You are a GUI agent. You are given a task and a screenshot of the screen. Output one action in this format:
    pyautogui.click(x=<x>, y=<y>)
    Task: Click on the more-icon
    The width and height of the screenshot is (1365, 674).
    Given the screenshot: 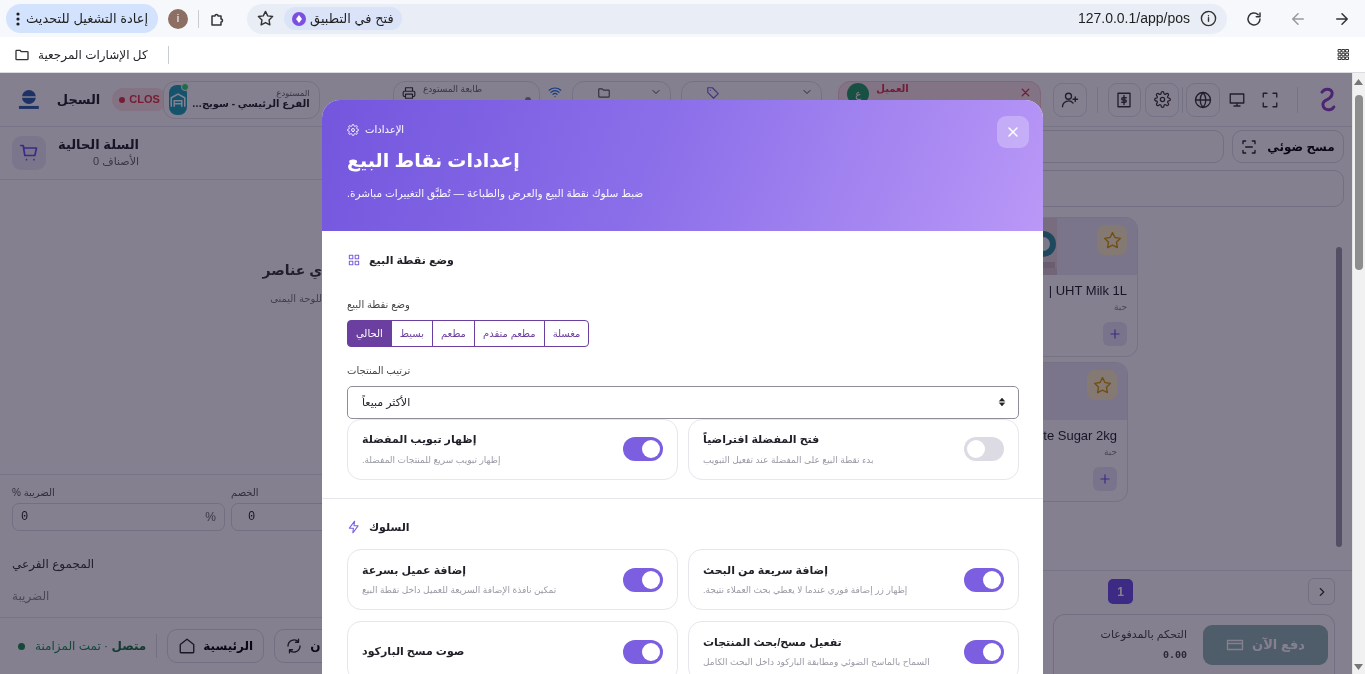 What is the action you would take?
    pyautogui.click(x=18, y=18)
    